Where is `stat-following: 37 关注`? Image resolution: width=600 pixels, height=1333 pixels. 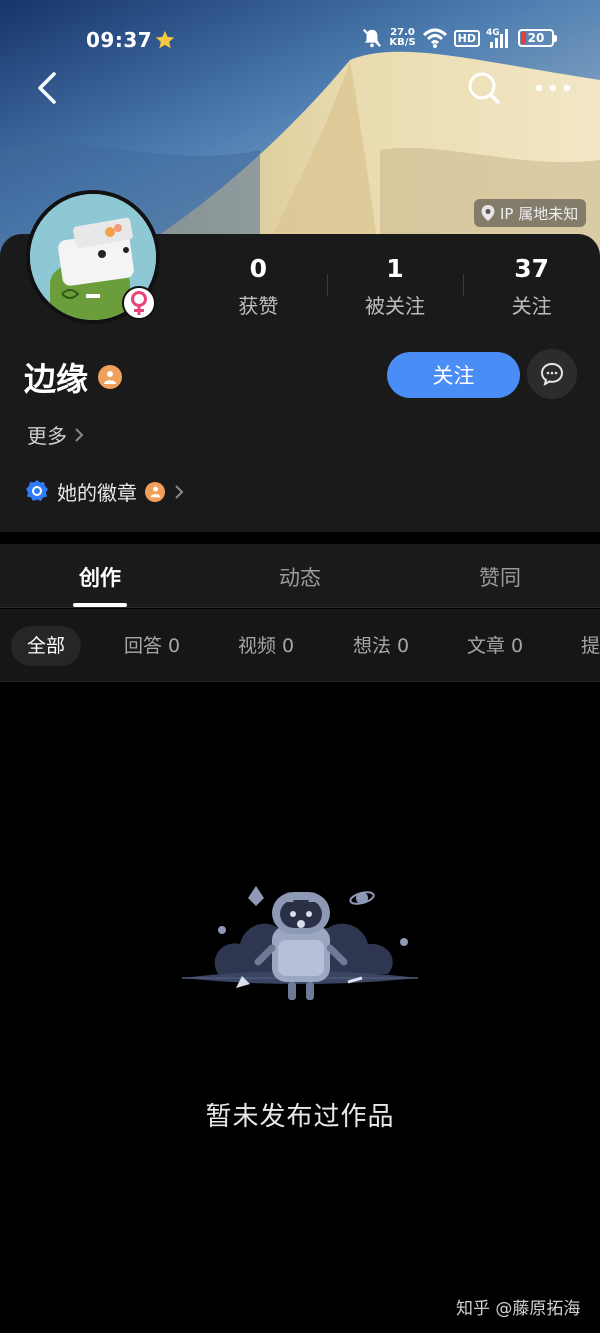
stat-following: 37 关注 is located at coordinates (531, 289).